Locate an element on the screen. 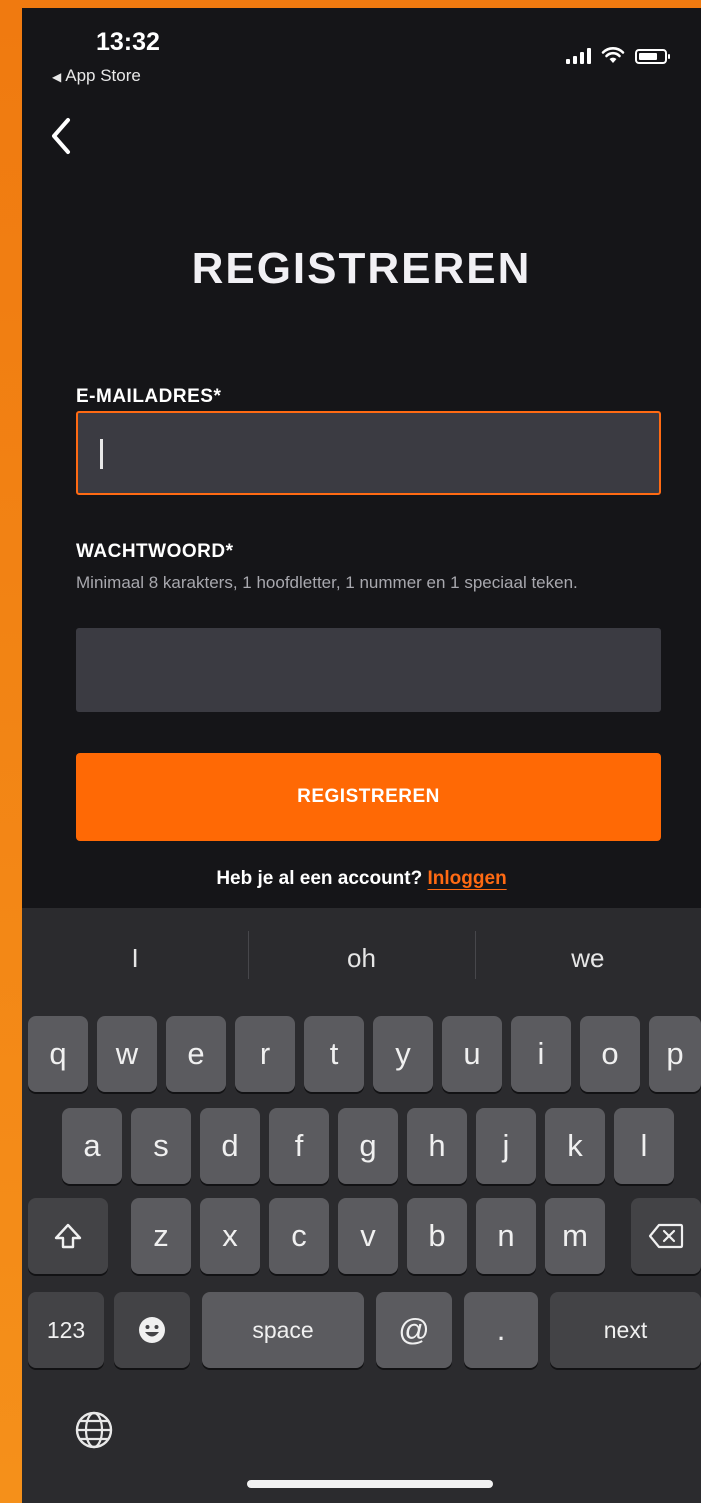  status-time: 13:32 is located at coordinates (128, 42).